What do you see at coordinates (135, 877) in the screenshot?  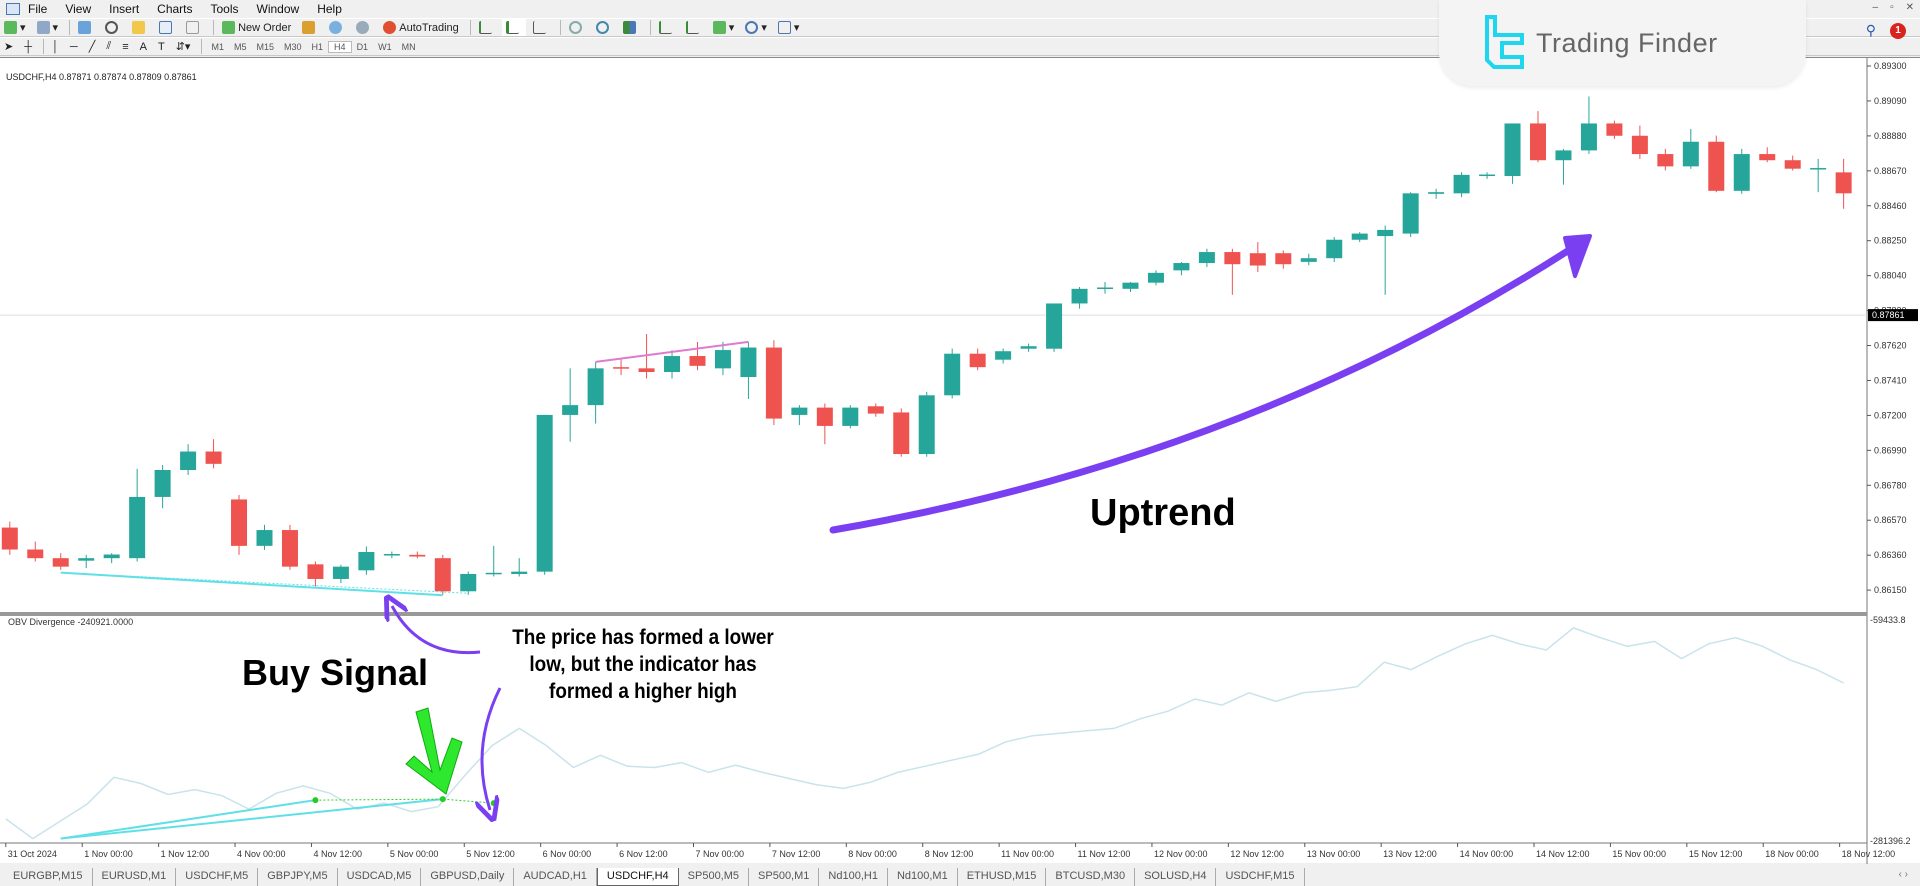 I see `tab-eurusd-m1: EURUSD,M1` at bounding box center [135, 877].